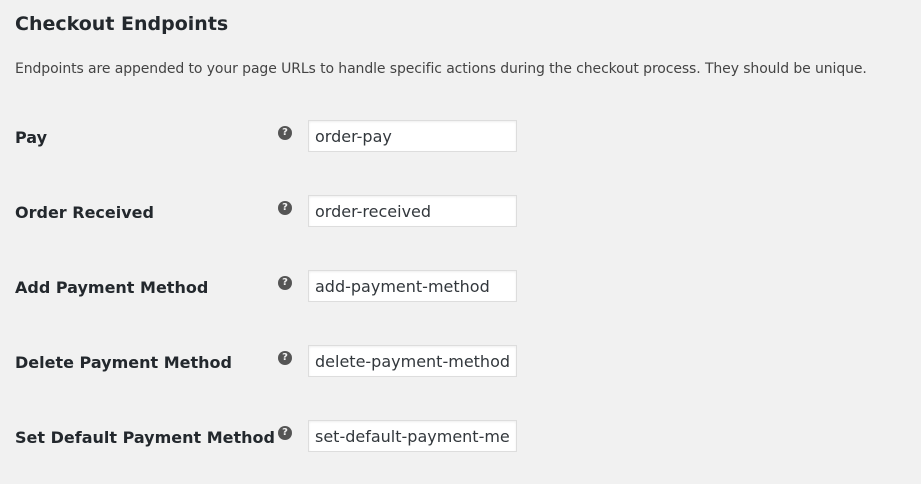  What do you see at coordinates (412, 361) in the screenshot?
I see `delete-payment-method-endpoint-input` at bounding box center [412, 361].